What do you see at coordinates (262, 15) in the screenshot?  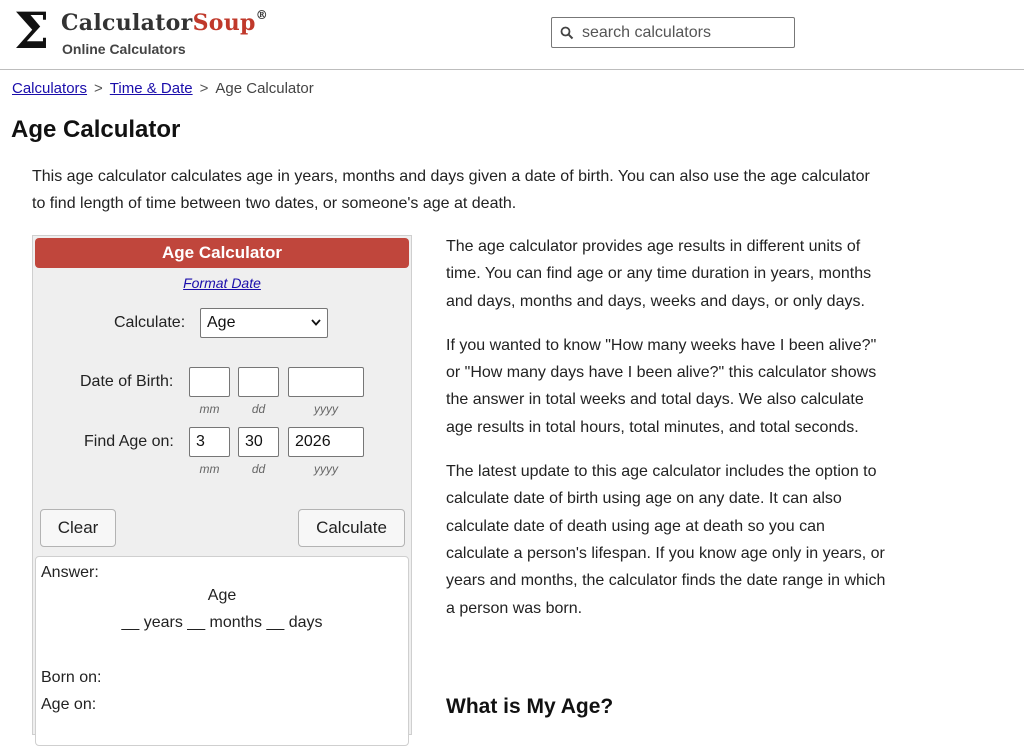 I see `registered-mark: ®` at bounding box center [262, 15].